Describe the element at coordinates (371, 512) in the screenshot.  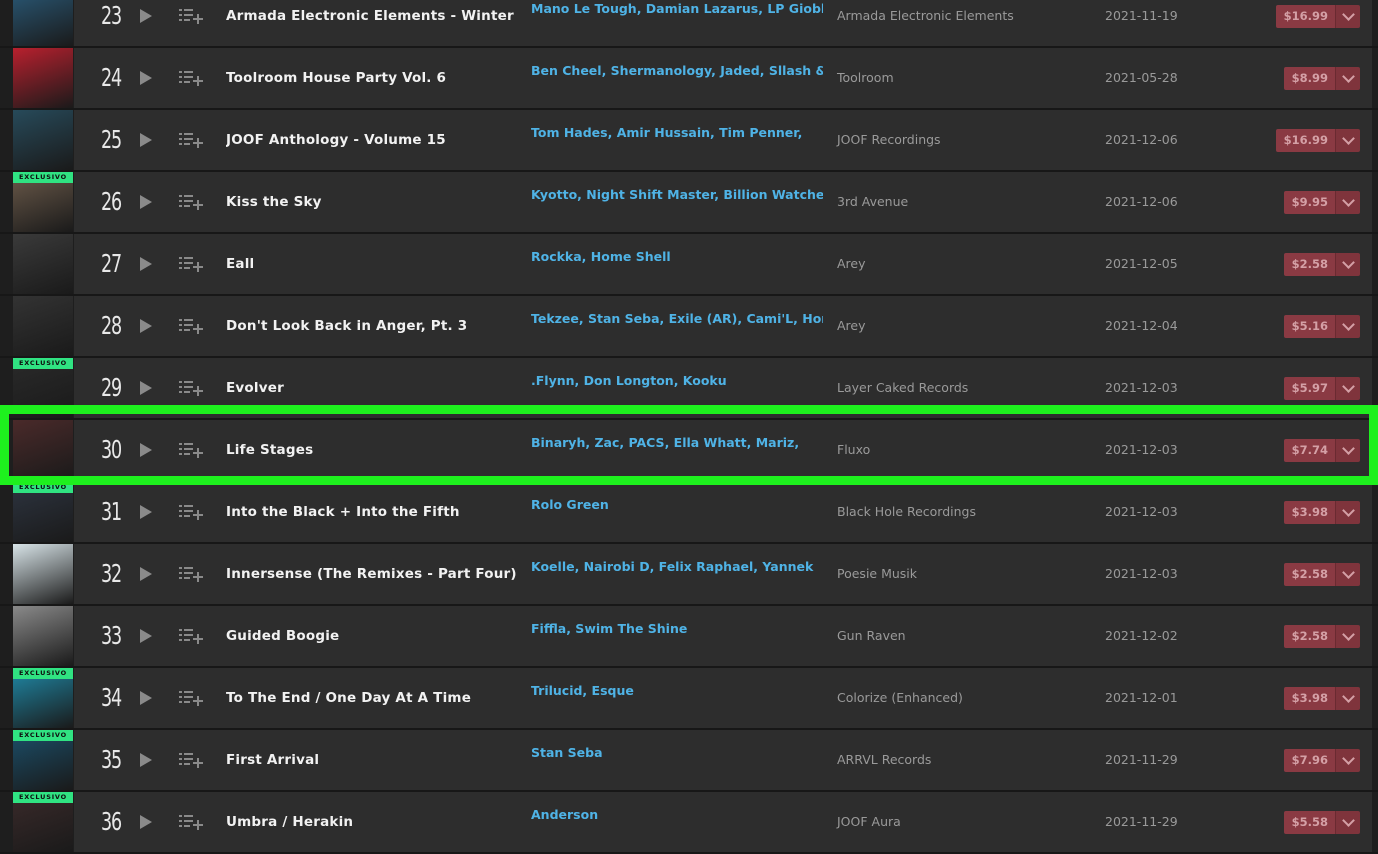
I see `release-title: Into the Black + Into the Fifth` at that location.